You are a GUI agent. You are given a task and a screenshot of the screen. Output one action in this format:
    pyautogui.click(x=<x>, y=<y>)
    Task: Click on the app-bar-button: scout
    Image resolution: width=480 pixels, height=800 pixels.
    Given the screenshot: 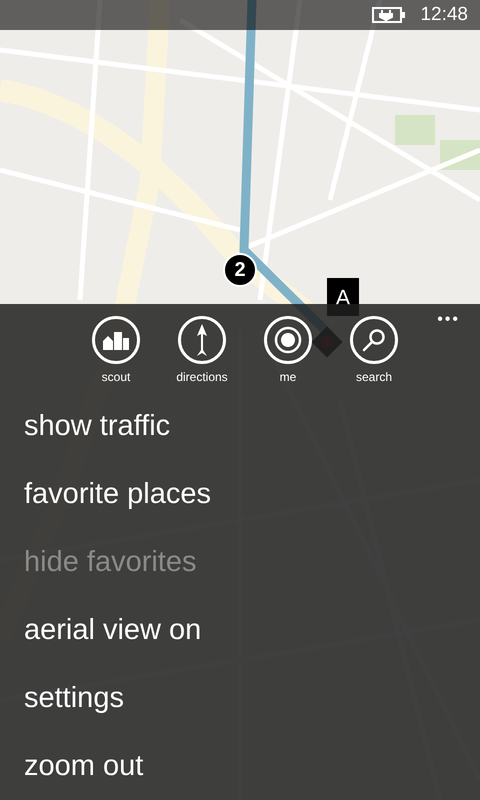 What is the action you would take?
    pyautogui.click(x=116, y=351)
    